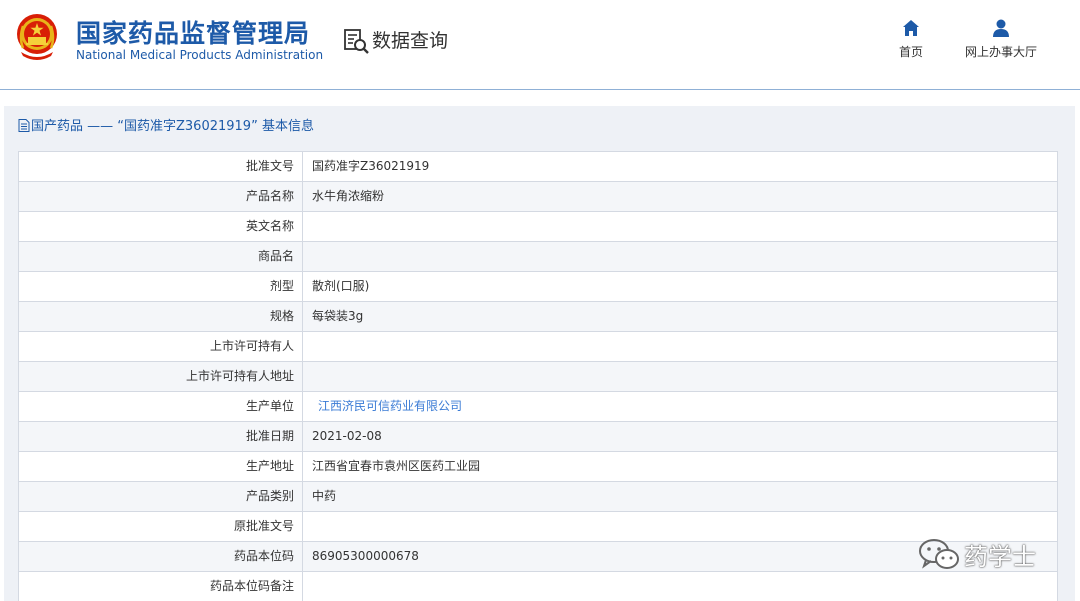 The height and width of the screenshot is (601, 1080). Describe the element at coordinates (161, 436) in the screenshot. I see `row-label: 批准日期` at that location.